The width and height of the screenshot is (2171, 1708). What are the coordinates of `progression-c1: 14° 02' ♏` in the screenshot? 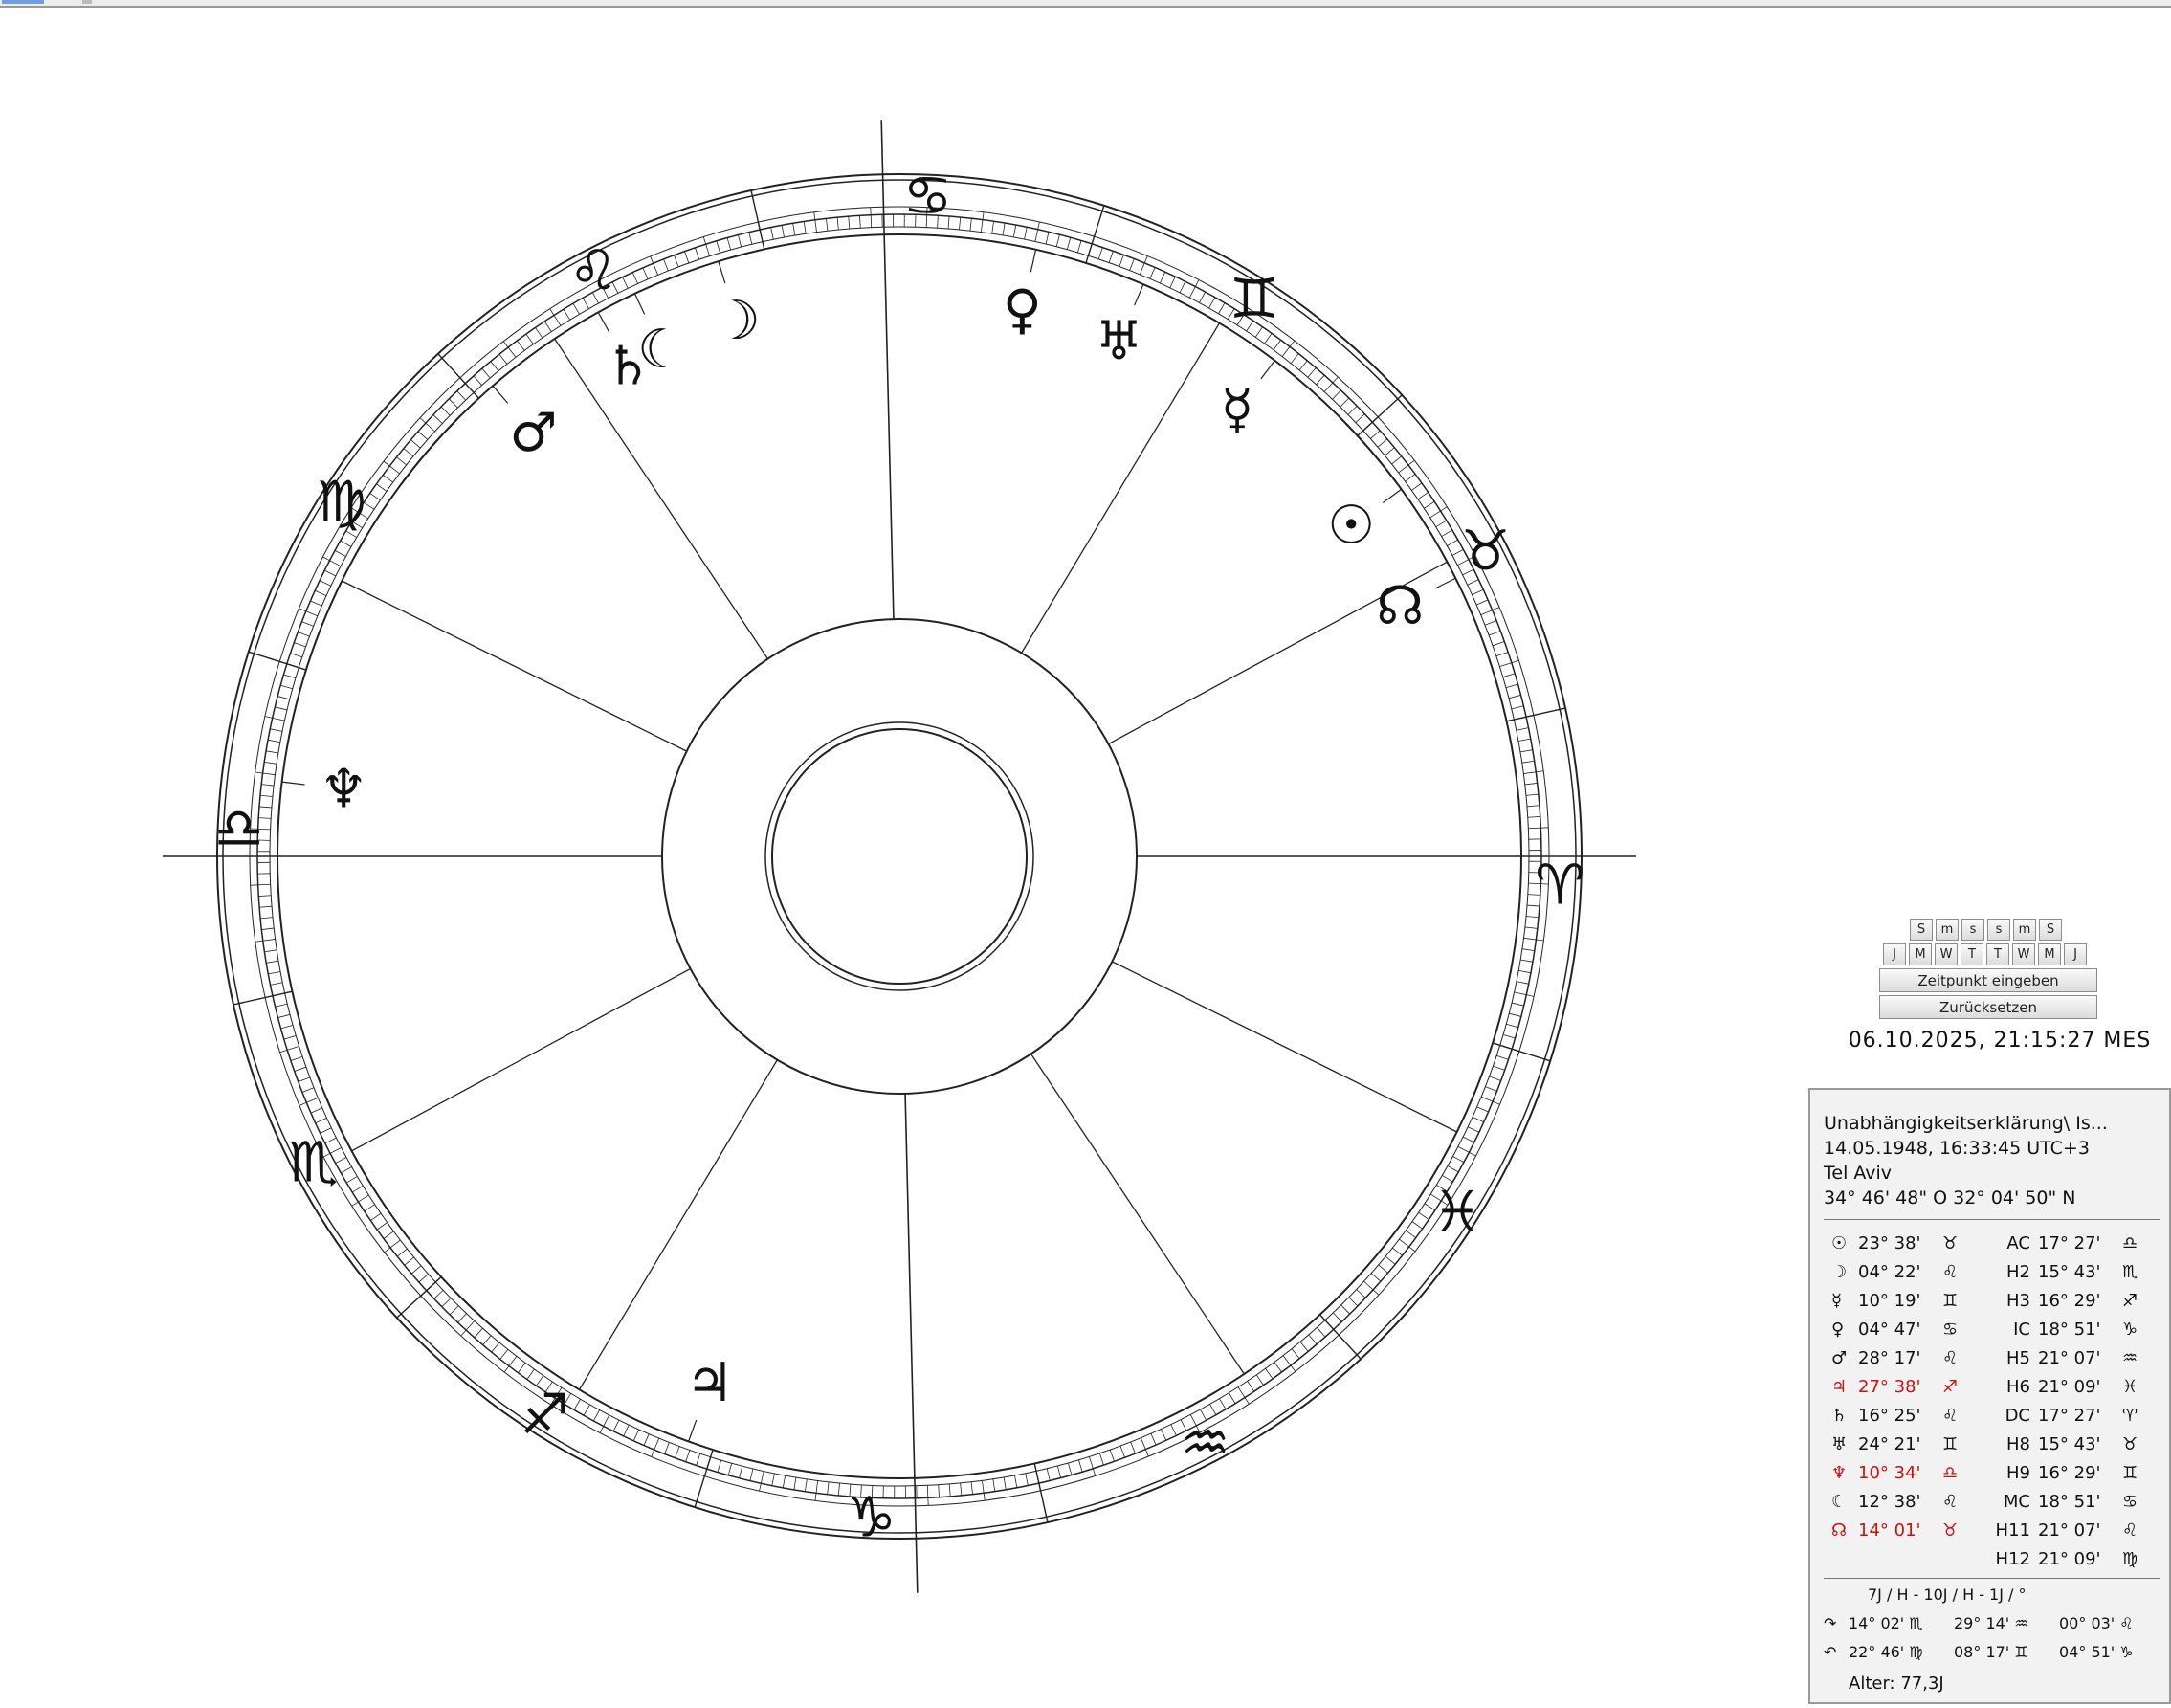 It's located at (1886, 1623).